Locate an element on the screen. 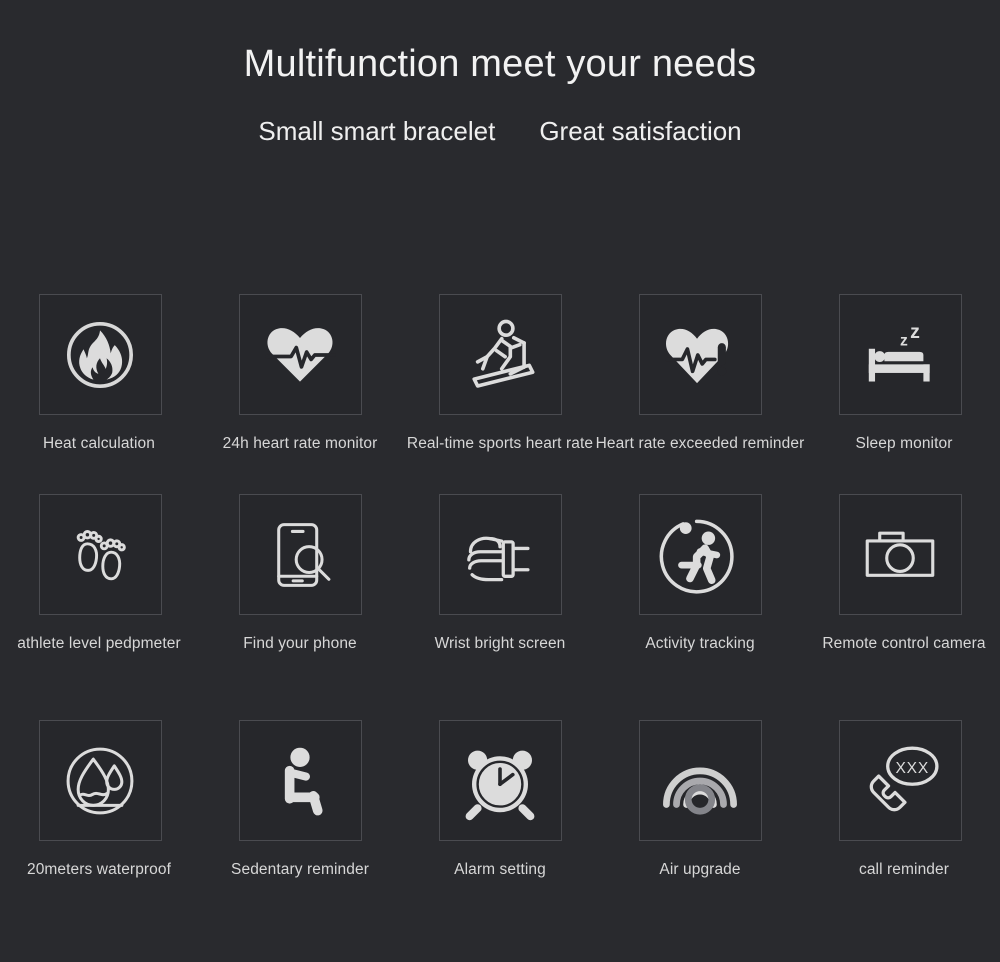  seated-person-icon is located at coordinates (300, 781).